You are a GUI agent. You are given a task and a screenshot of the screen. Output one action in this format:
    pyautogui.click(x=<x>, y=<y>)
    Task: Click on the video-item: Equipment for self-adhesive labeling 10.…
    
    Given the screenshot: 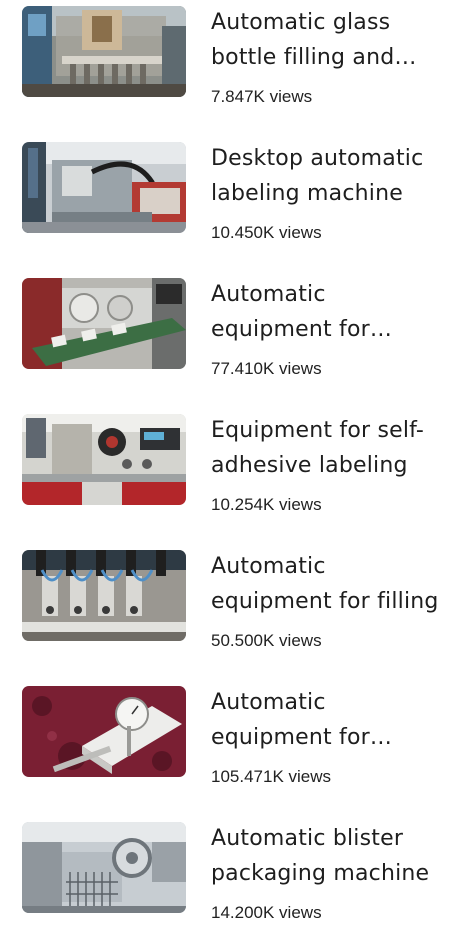 What is the action you would take?
    pyautogui.click(x=226, y=469)
    